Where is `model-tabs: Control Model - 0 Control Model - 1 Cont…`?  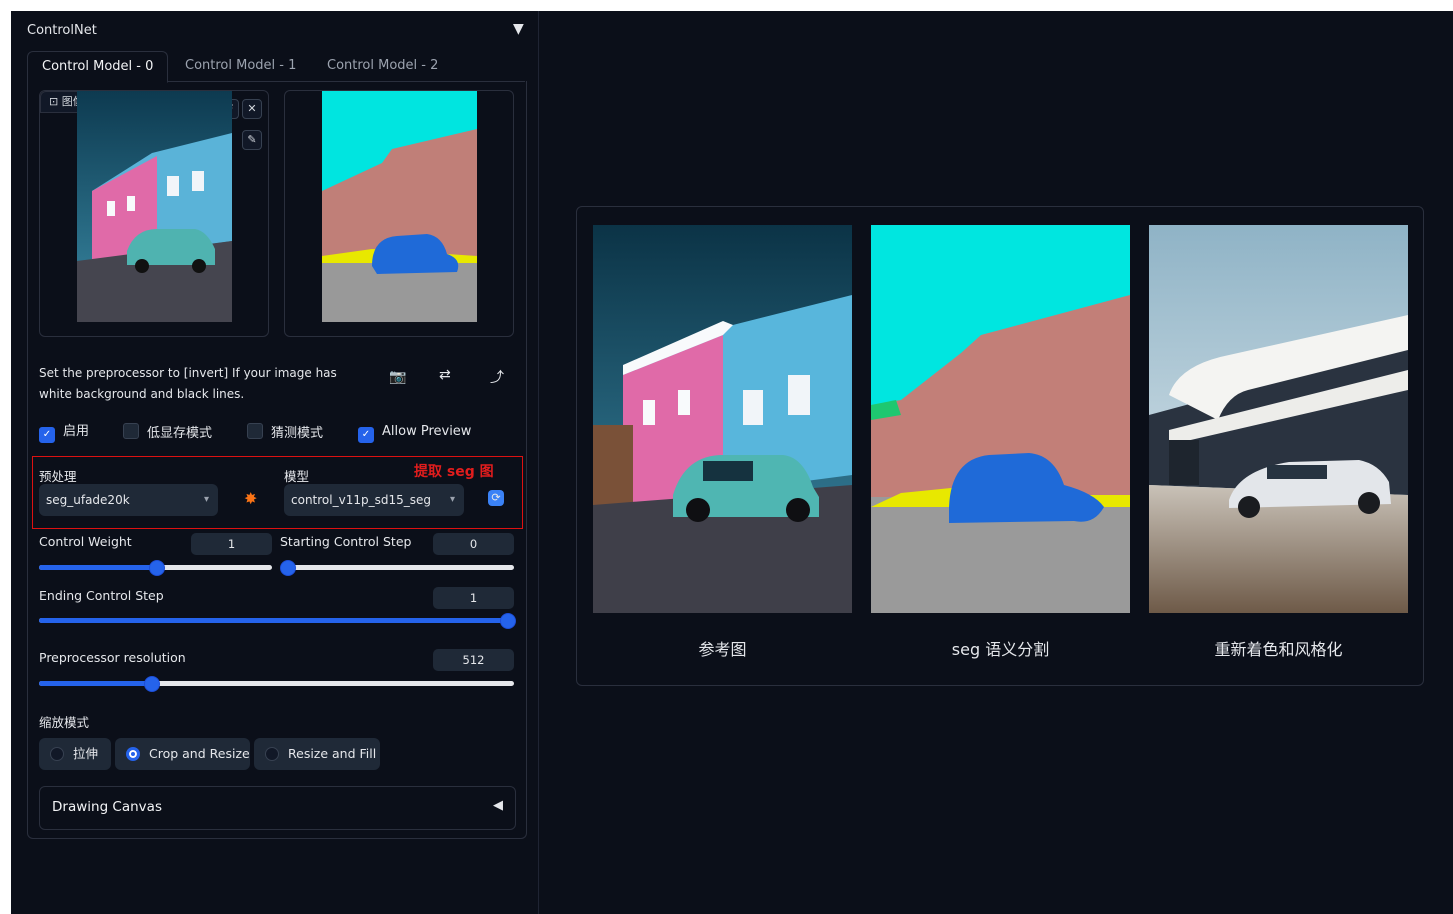 model-tabs: Control Model - 0 Control Model - 1 Cont… is located at coordinates (276, 67).